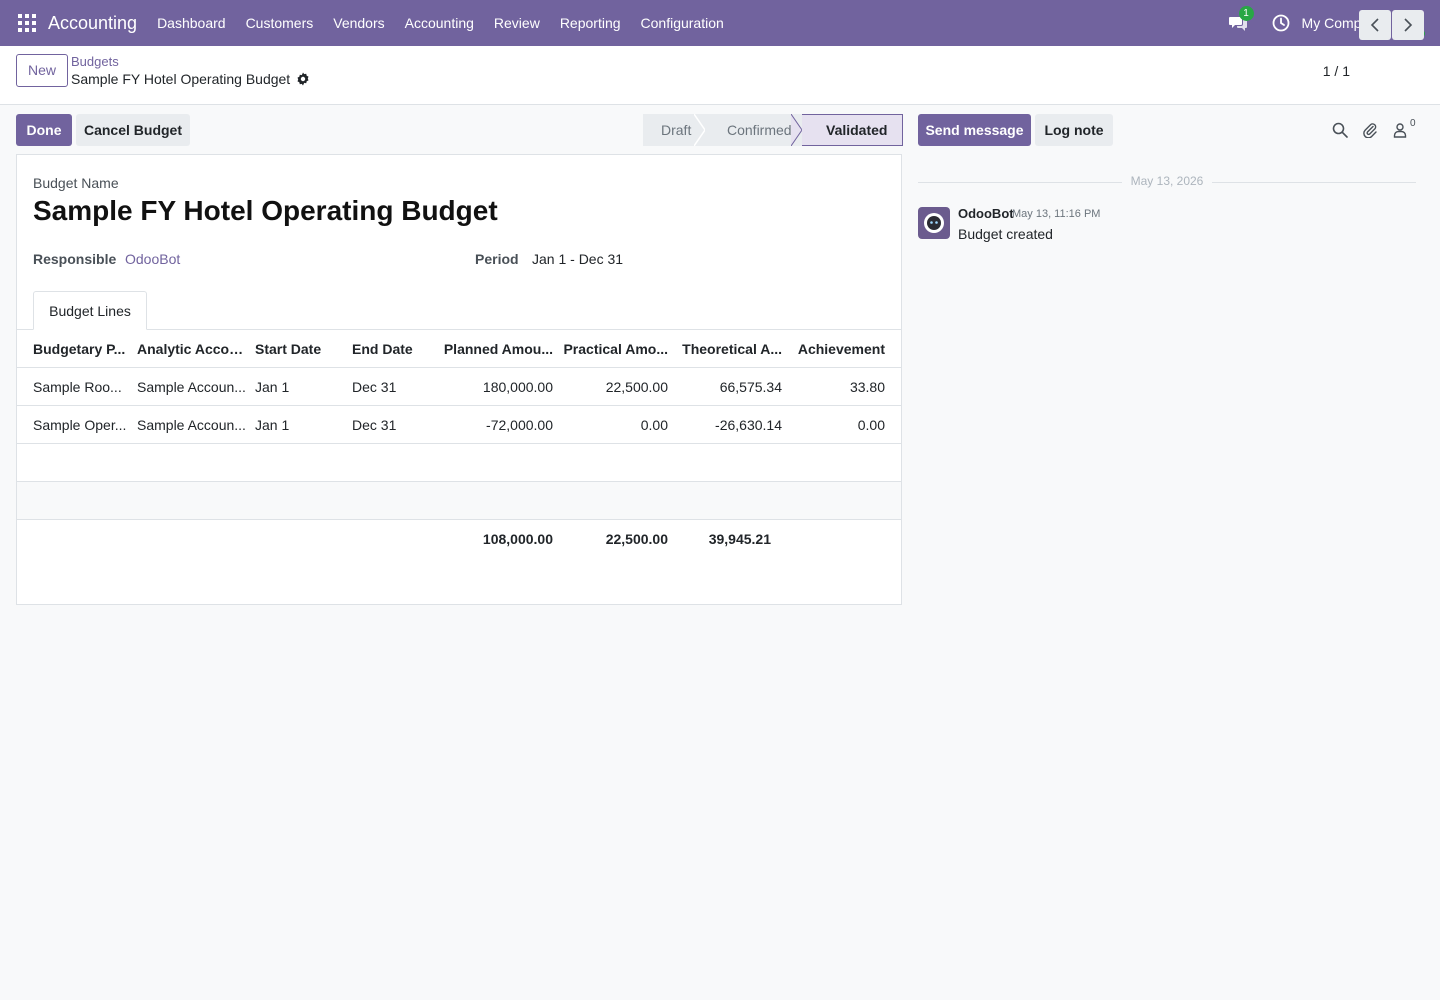 Image resolution: width=1440 pixels, height=1000 pixels. I want to click on followers-count: 0, so click(1413, 123).